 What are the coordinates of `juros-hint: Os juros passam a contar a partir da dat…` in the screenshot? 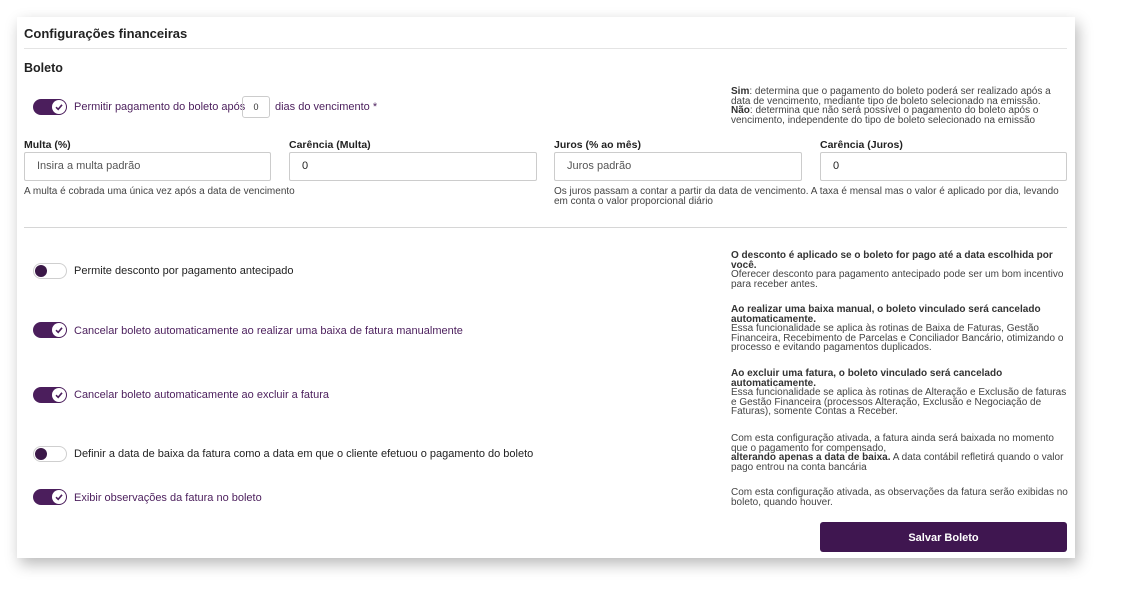 It's located at (806, 196).